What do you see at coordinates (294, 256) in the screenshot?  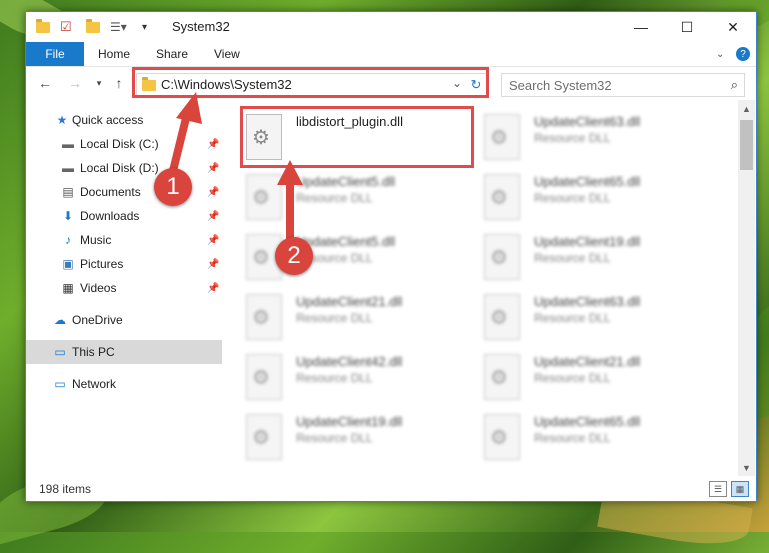 I see `callout-badge-two: 2` at bounding box center [294, 256].